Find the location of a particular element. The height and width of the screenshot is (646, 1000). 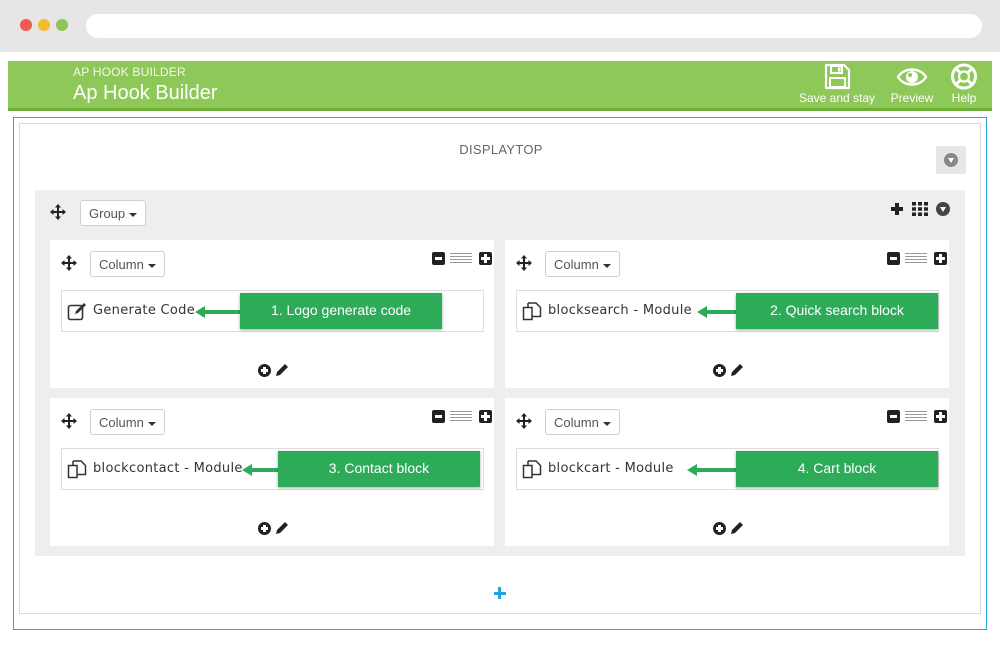

save-and-stay-button: Save and stay is located at coordinates (837, 85).